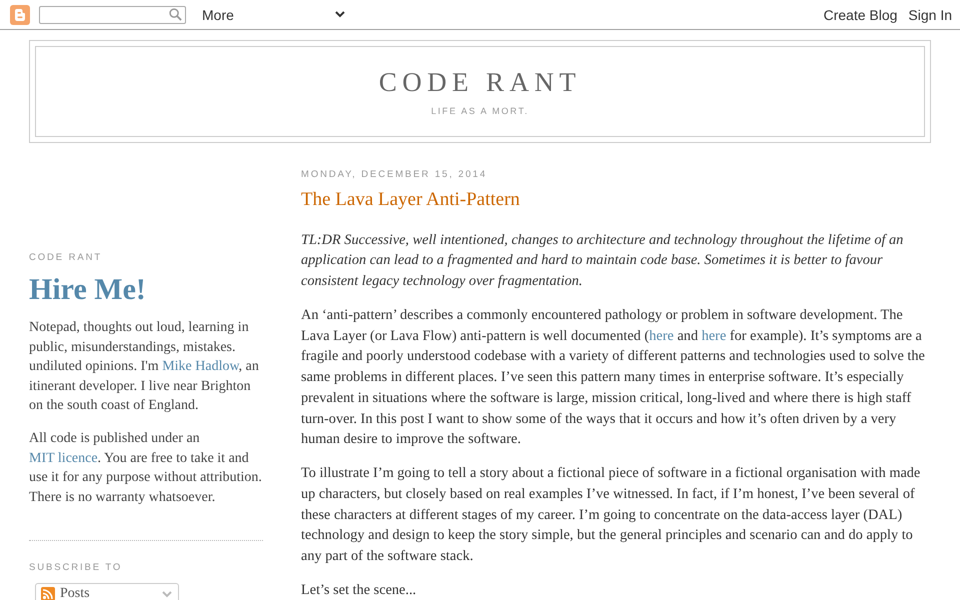 This screenshot has width=960, height=600. What do you see at coordinates (66, 258) in the screenshot?
I see `widget-title: CODE RANT` at bounding box center [66, 258].